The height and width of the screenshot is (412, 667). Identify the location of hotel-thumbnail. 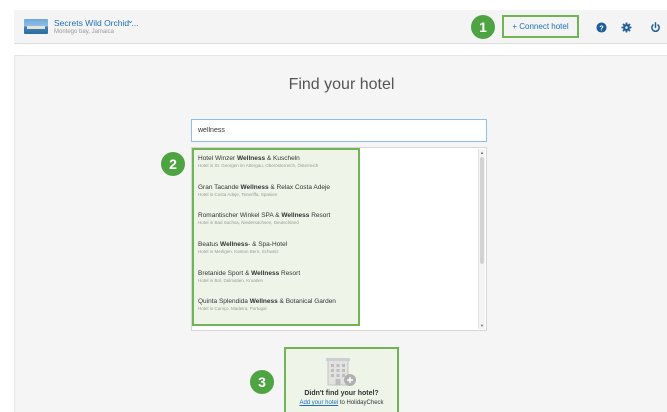
(36, 26).